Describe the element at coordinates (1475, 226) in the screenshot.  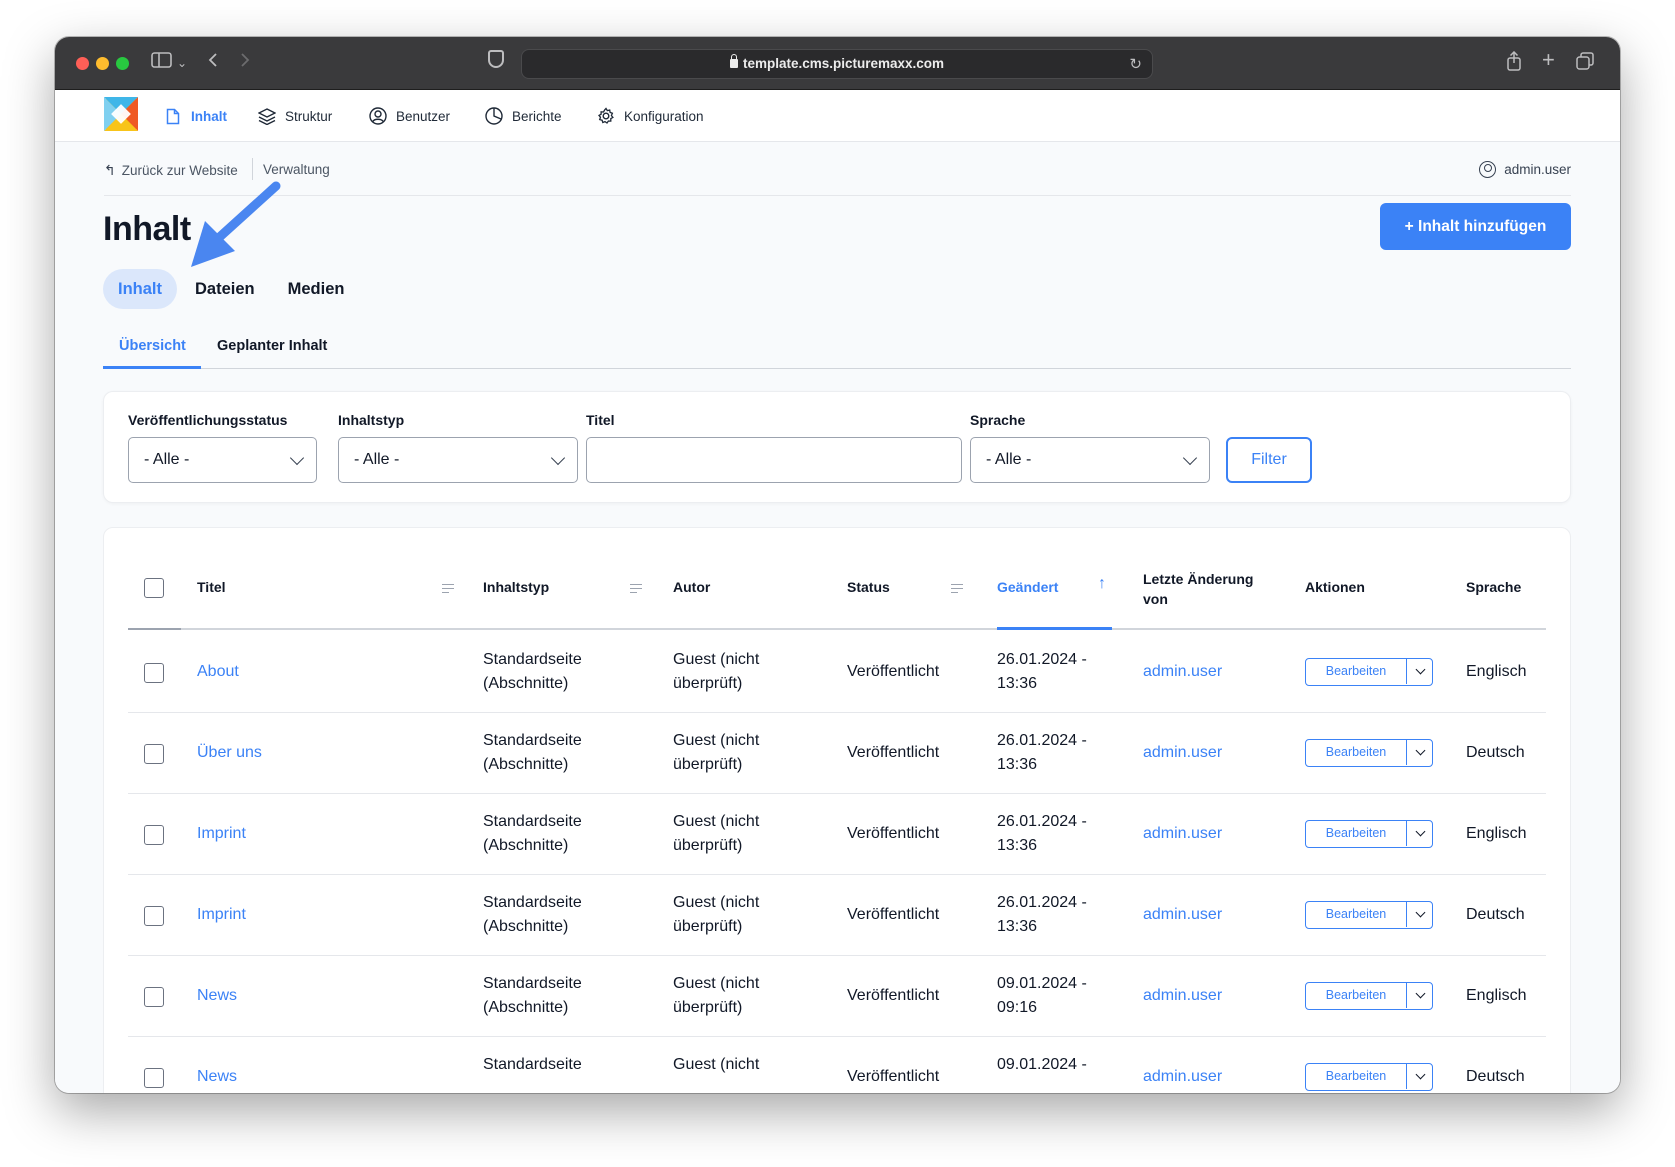
I see `add-content-button: + Inhalt hinzufügen` at that location.